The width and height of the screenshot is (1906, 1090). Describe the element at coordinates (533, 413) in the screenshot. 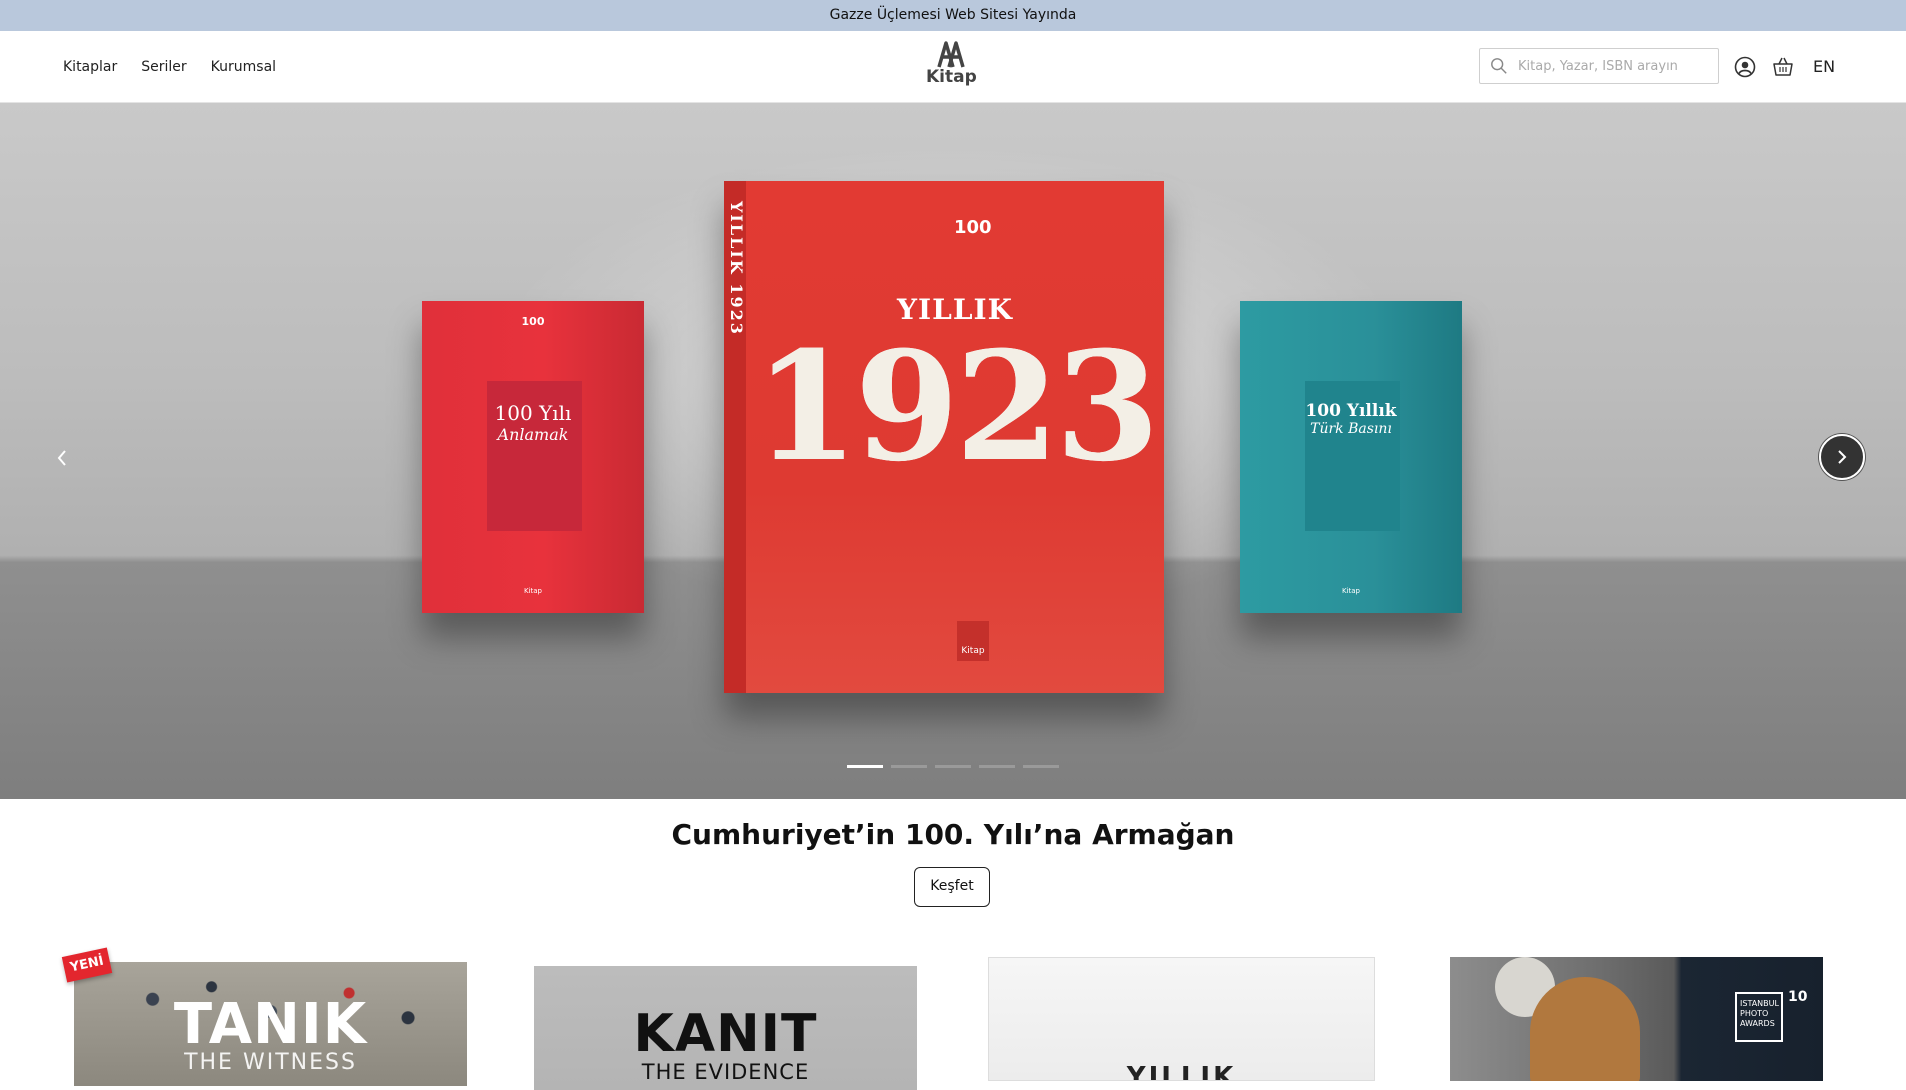

I see `book-title-line1: 100 Yılı` at that location.